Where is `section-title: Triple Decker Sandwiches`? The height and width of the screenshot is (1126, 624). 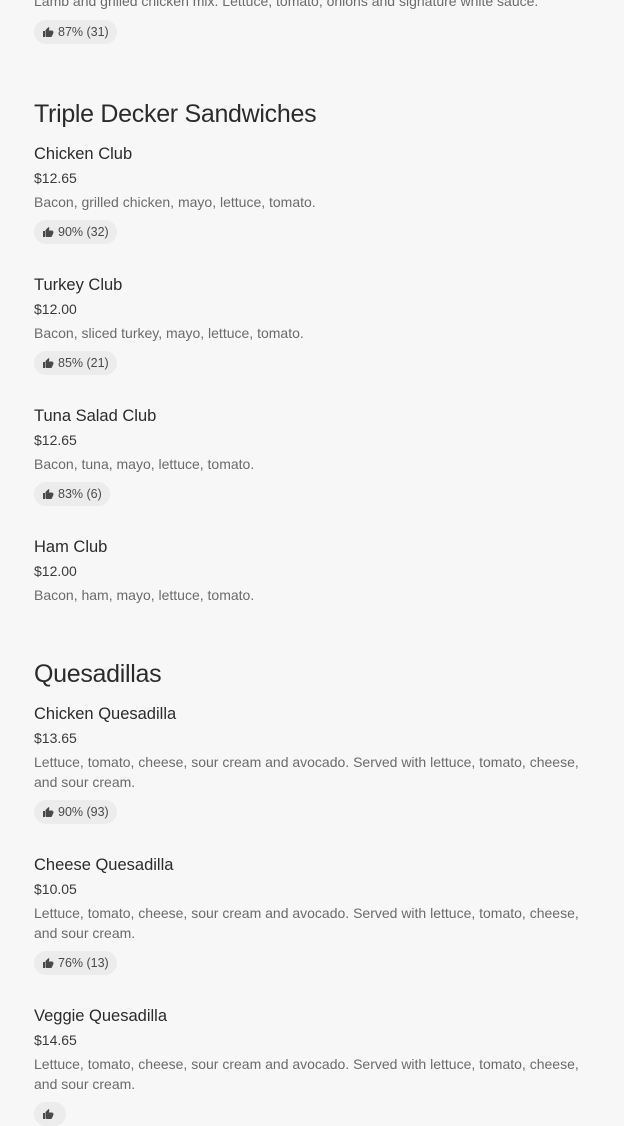 section-title: Triple Decker Sandwiches is located at coordinates (175, 114).